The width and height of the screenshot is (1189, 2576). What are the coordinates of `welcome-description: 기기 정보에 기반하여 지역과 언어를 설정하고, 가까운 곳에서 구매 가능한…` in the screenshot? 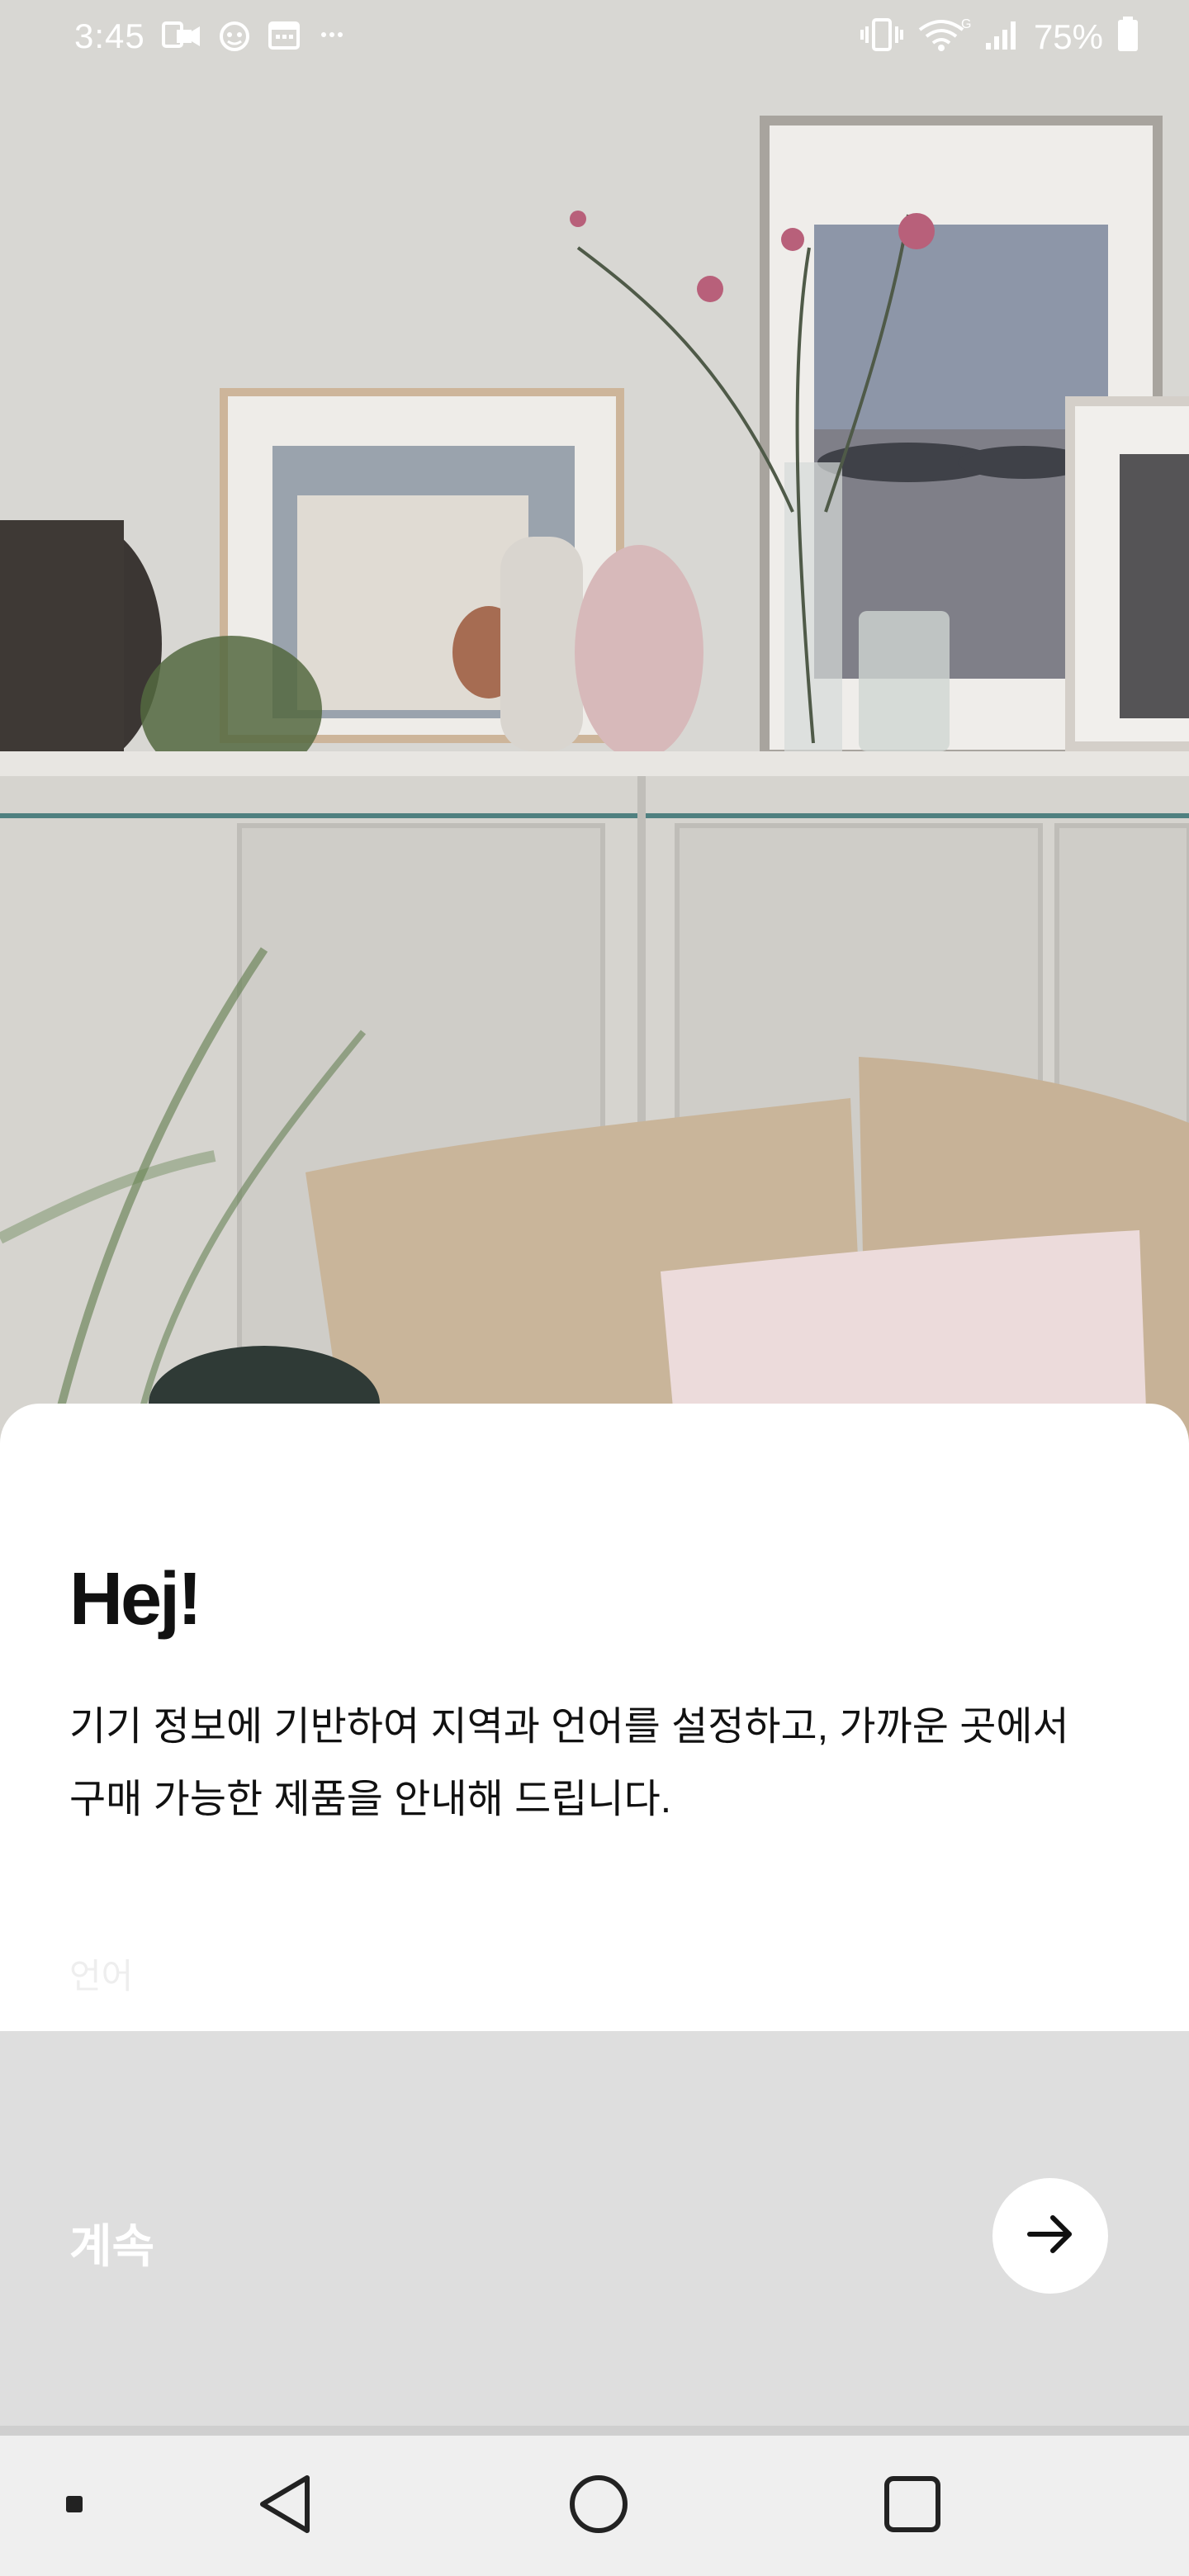 It's located at (569, 1763).